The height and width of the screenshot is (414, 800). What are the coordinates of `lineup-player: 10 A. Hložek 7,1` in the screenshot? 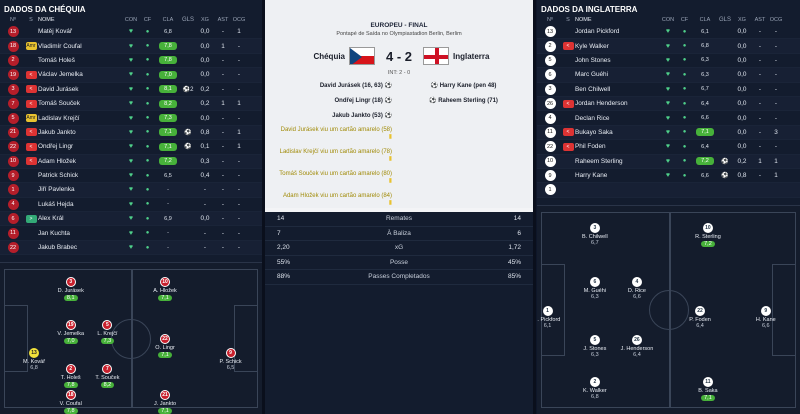 It's located at (165, 288).